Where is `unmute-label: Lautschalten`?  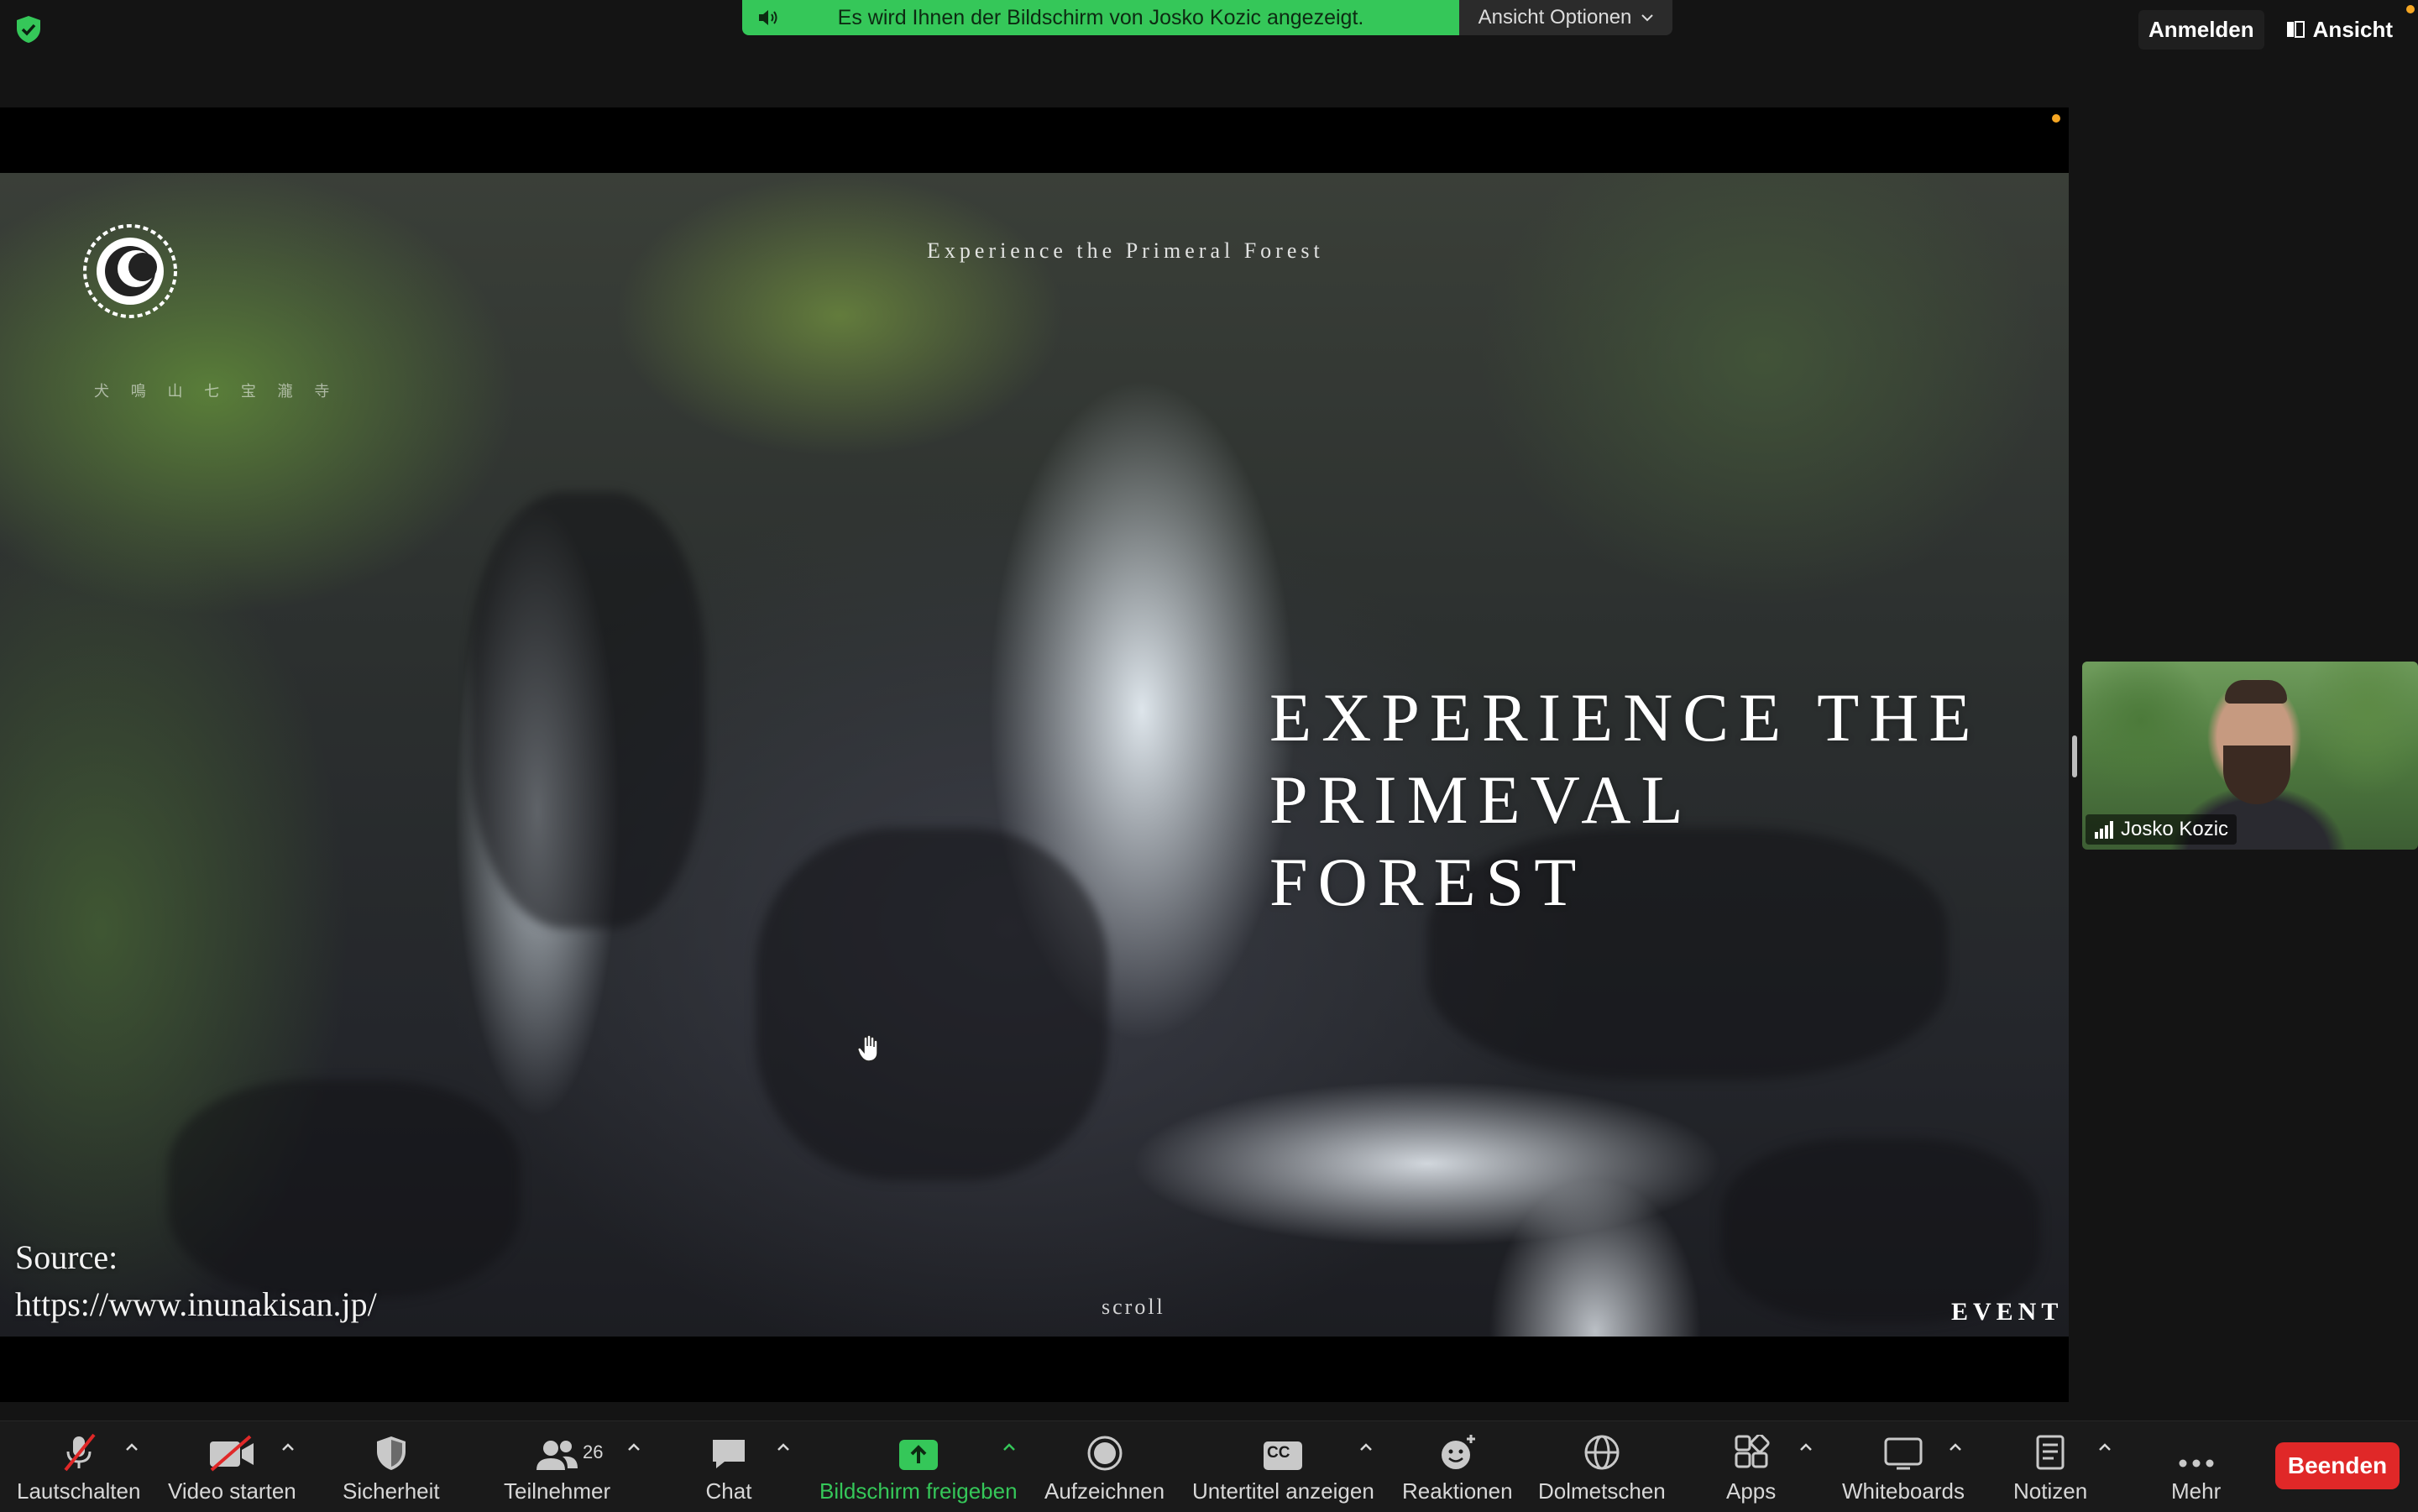
unmute-label: Lautschalten is located at coordinates (79, 1491).